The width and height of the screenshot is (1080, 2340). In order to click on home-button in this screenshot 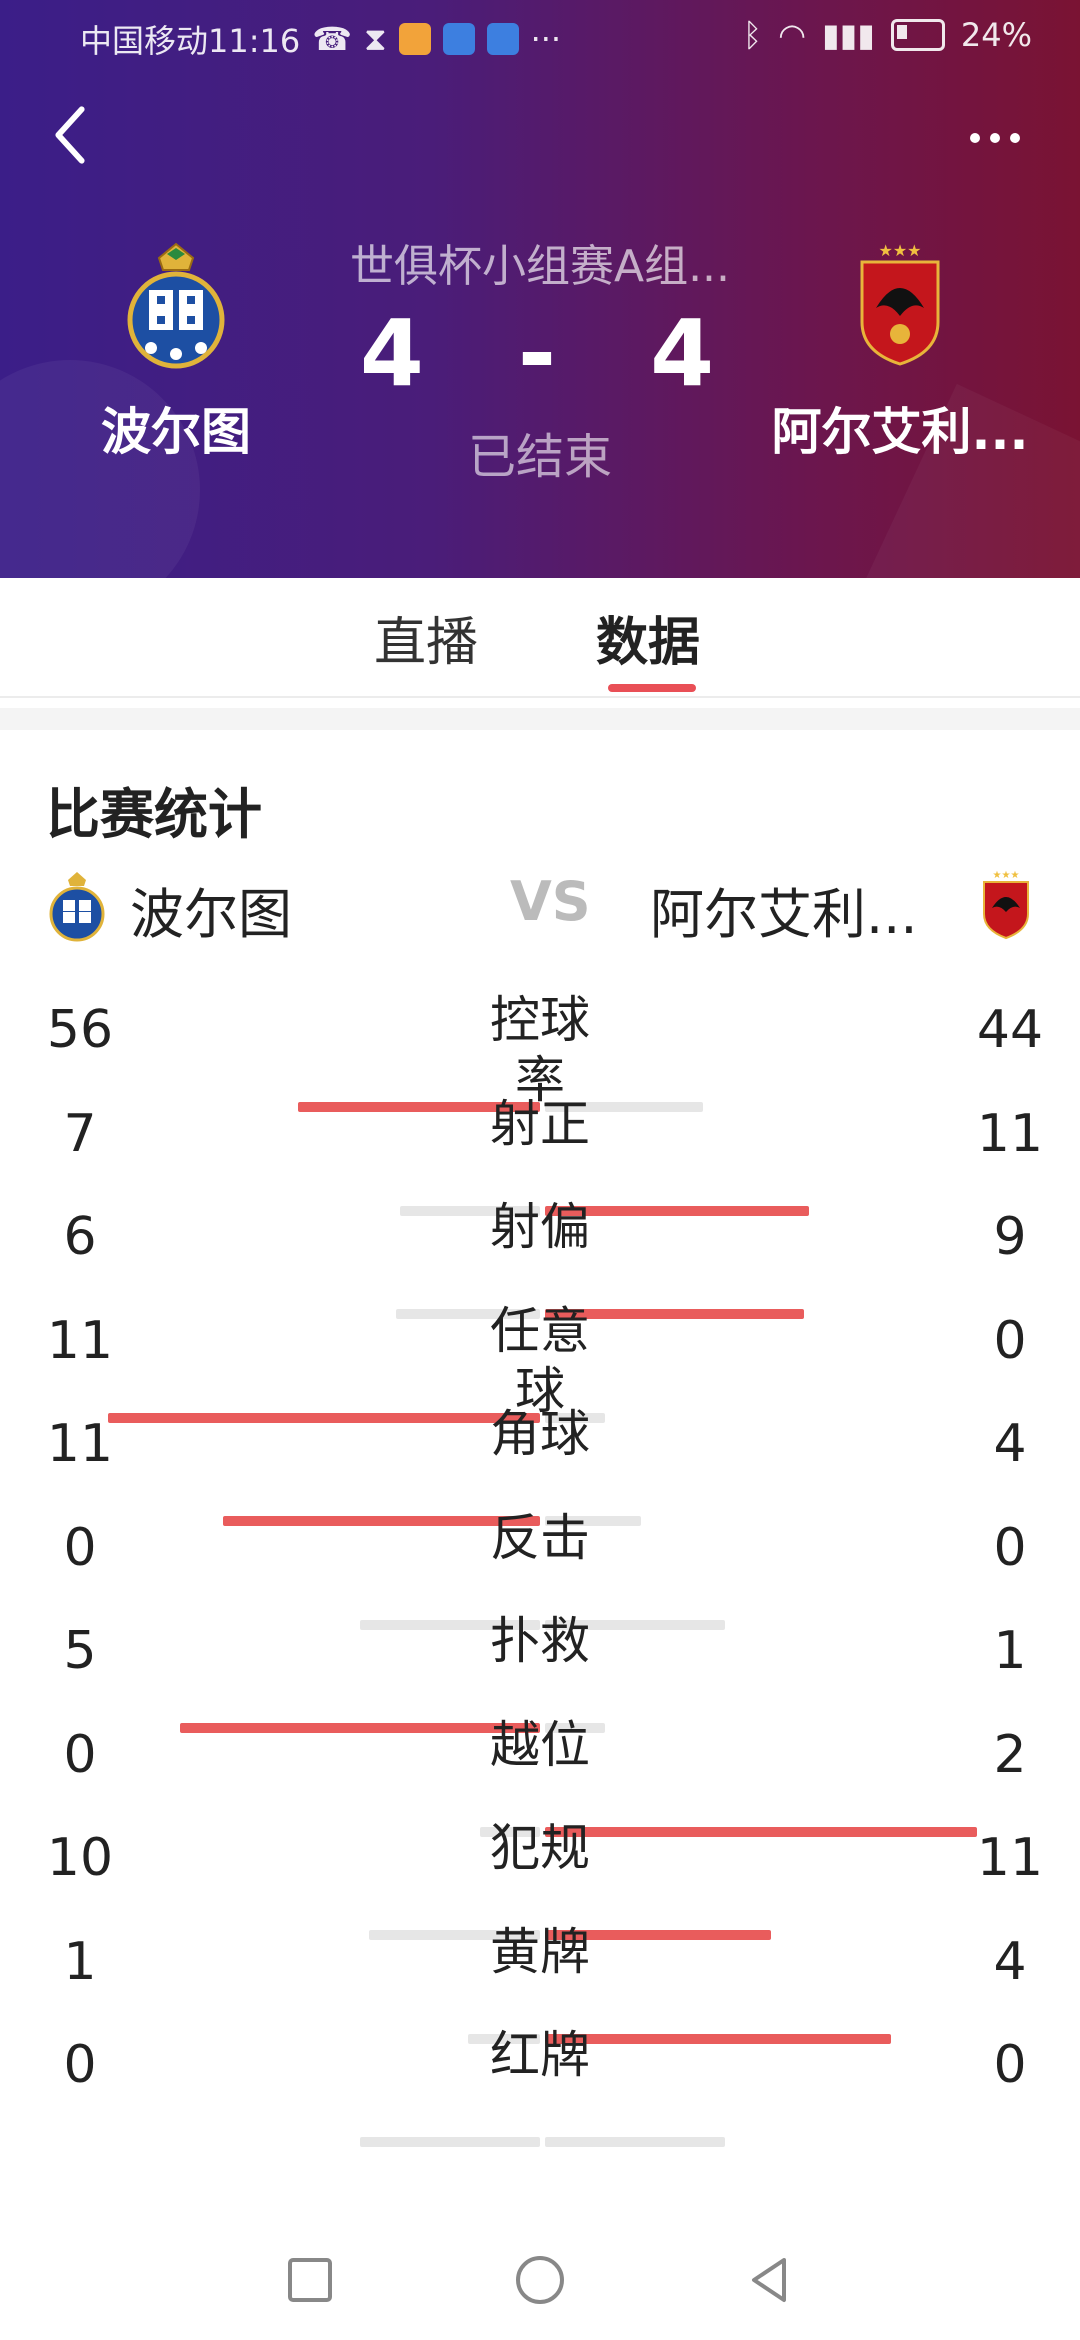, I will do `click(540, 2280)`.